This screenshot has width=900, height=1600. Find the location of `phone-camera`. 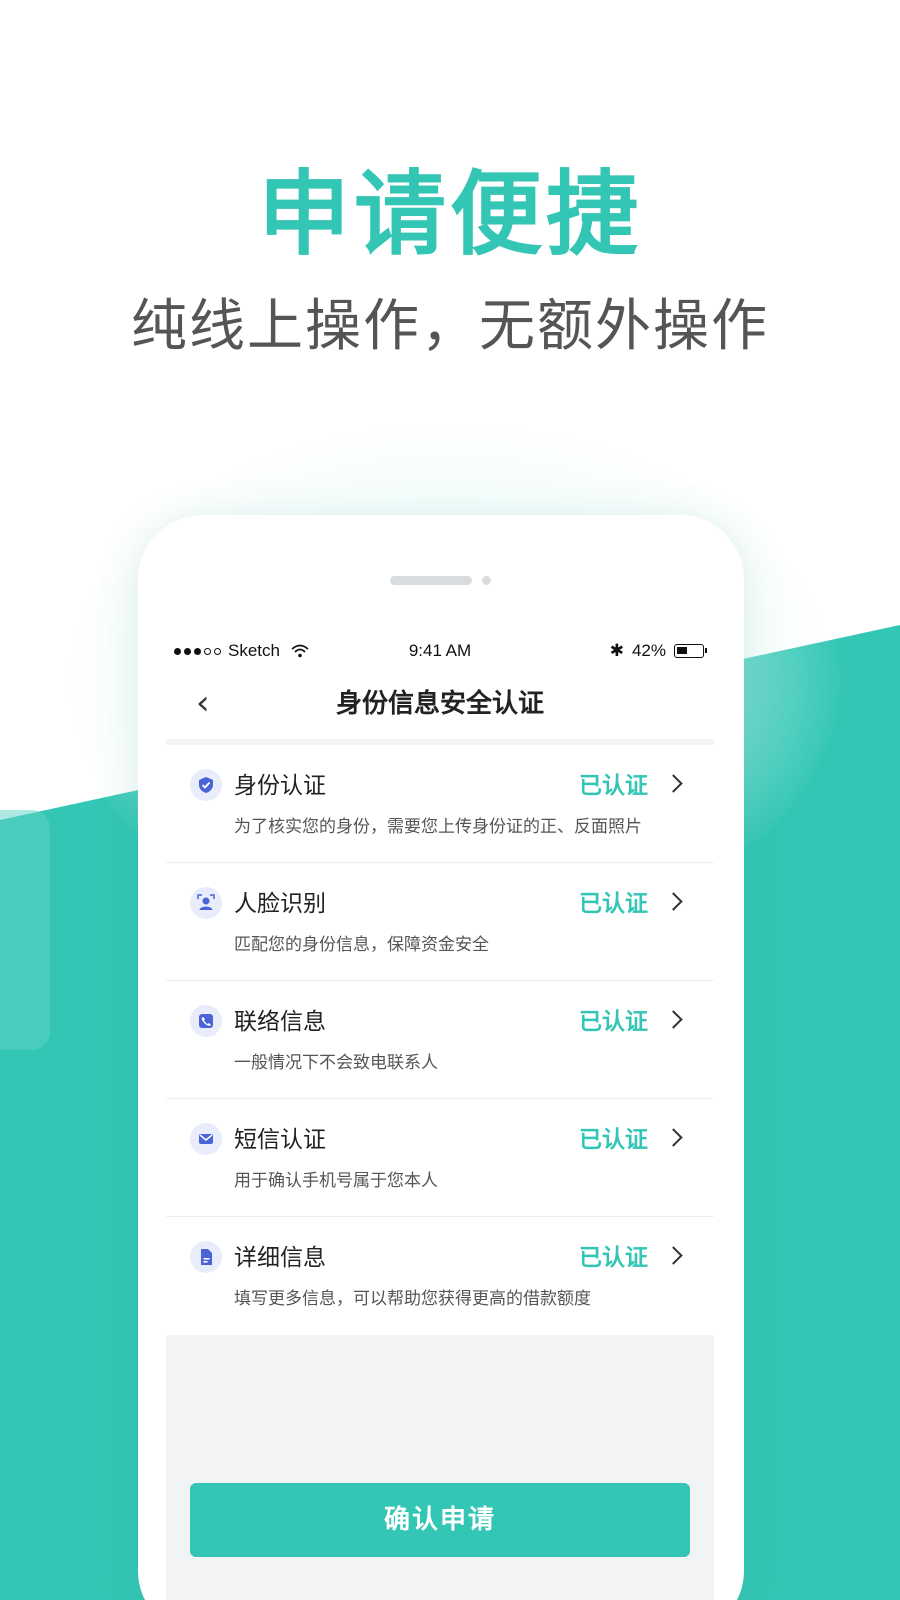

phone-camera is located at coordinates (486, 580).